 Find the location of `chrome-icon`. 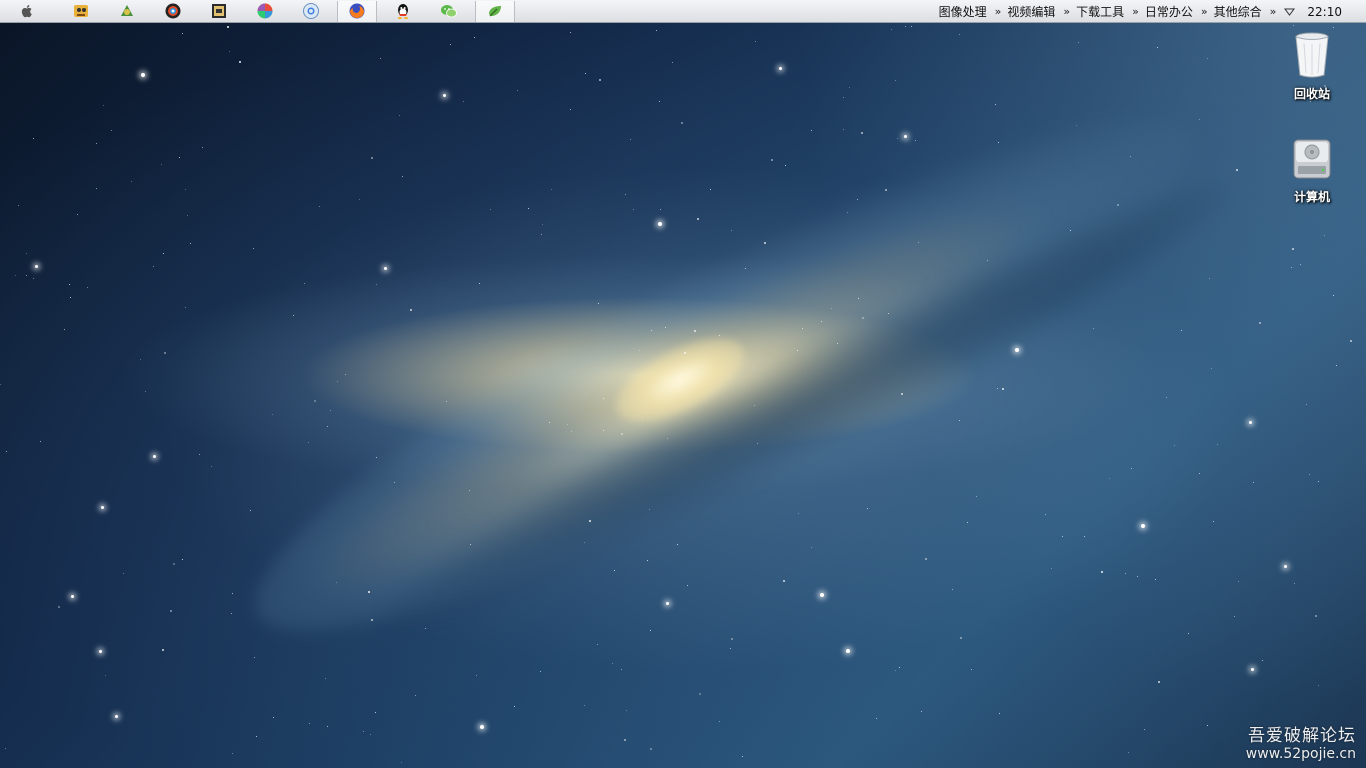

chrome-icon is located at coordinates (311, 11).